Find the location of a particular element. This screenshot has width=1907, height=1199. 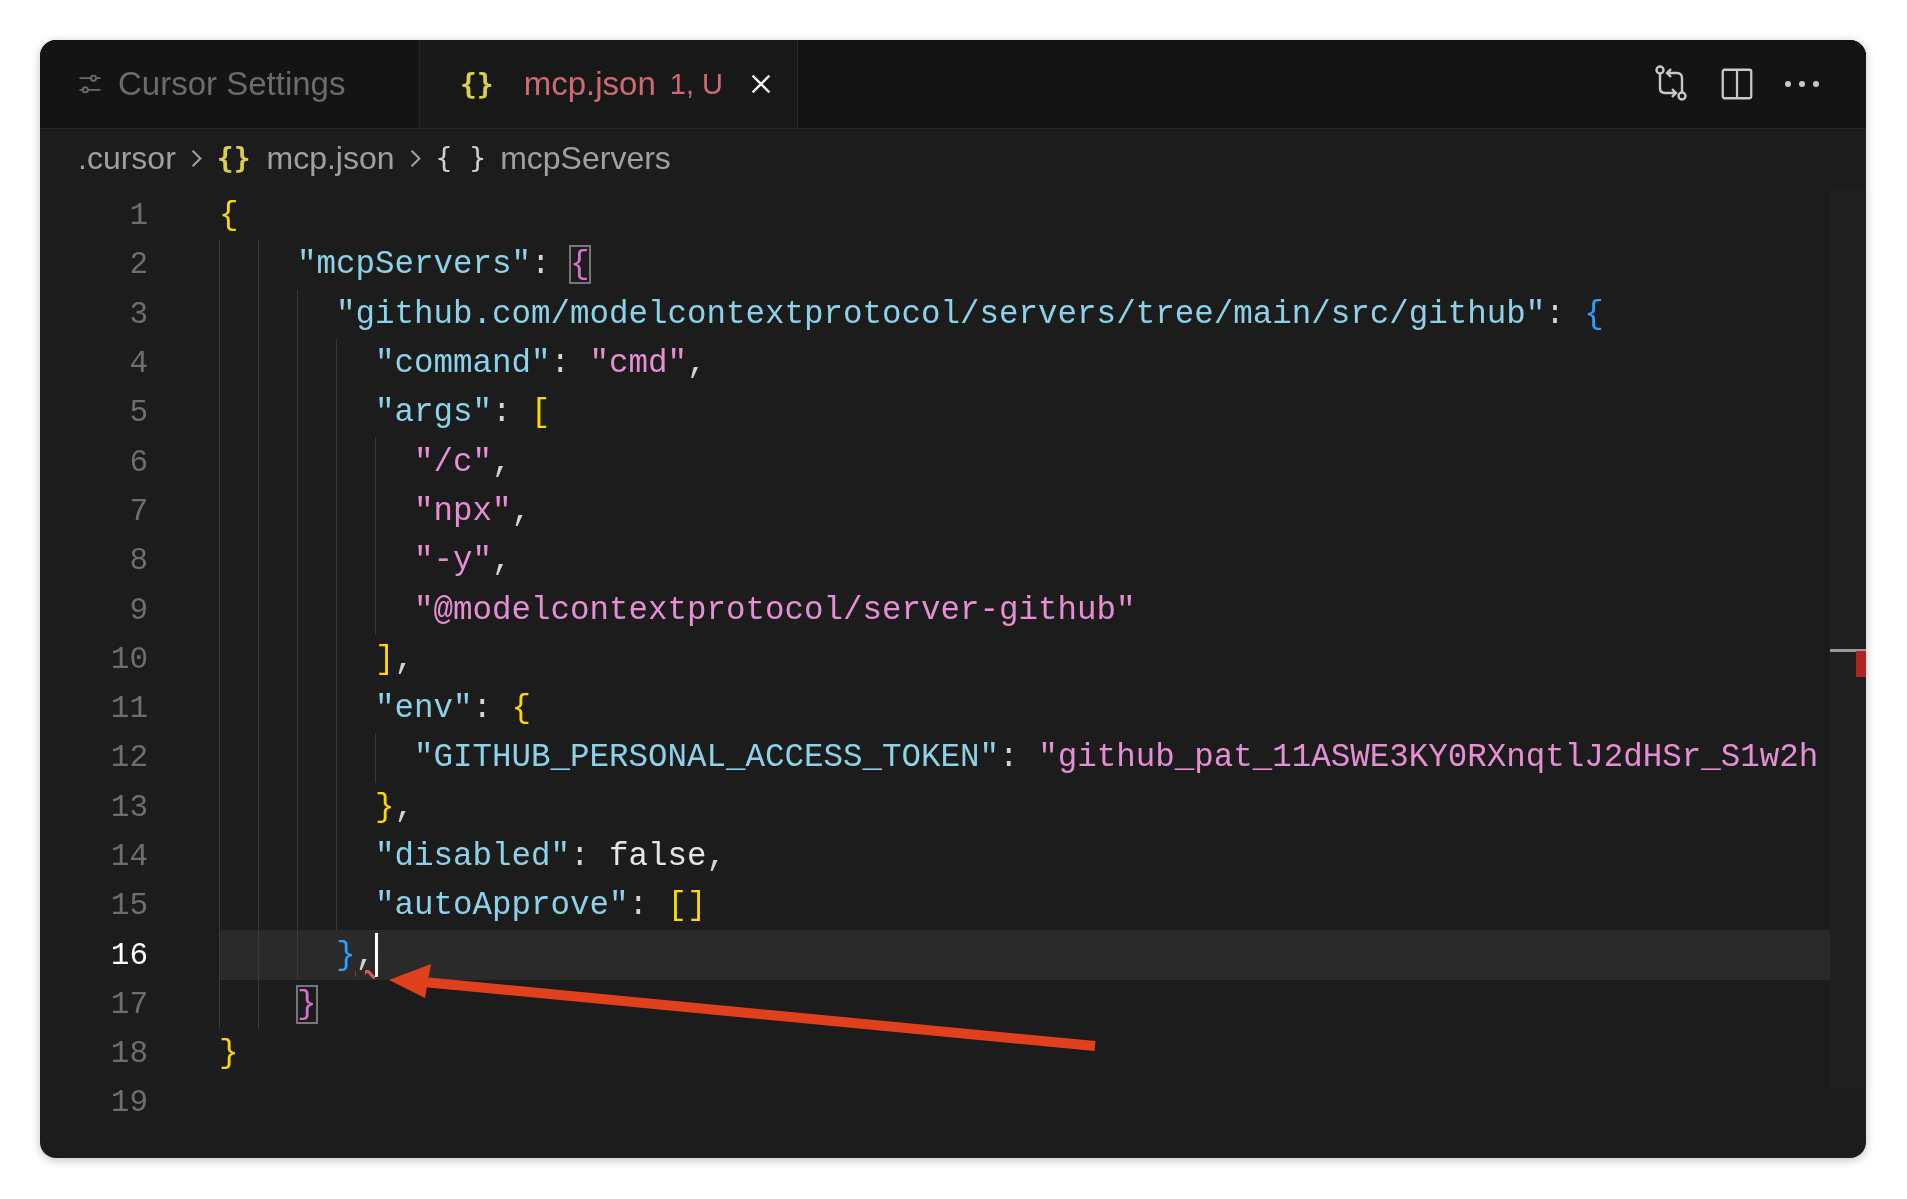

line-number: 4 is located at coordinates (138, 364).